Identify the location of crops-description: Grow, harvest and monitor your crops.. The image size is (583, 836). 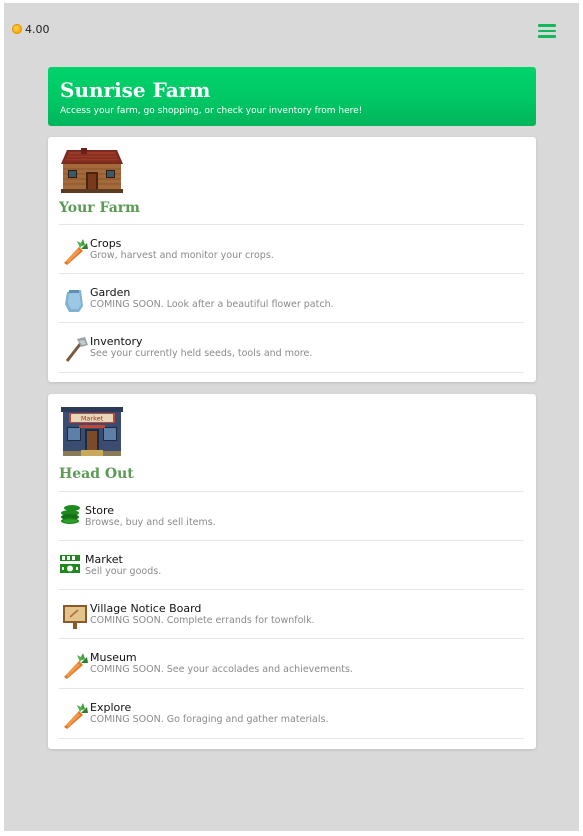
(182, 255).